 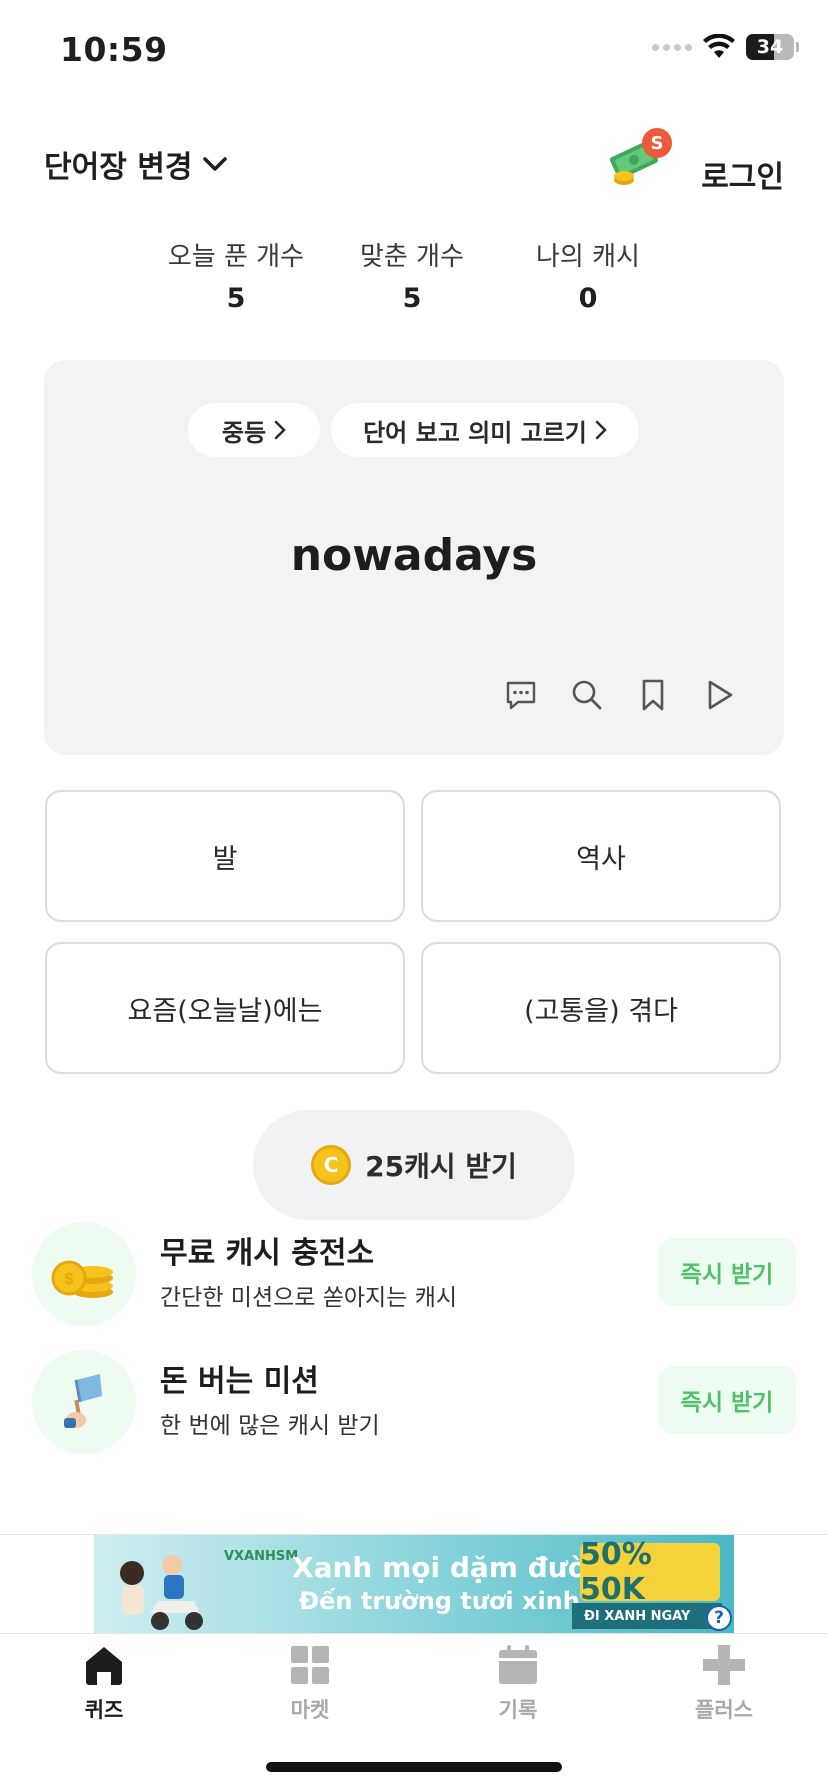 I want to click on get-cash-button: C 25캐시 받기, so click(x=414, y=1165).